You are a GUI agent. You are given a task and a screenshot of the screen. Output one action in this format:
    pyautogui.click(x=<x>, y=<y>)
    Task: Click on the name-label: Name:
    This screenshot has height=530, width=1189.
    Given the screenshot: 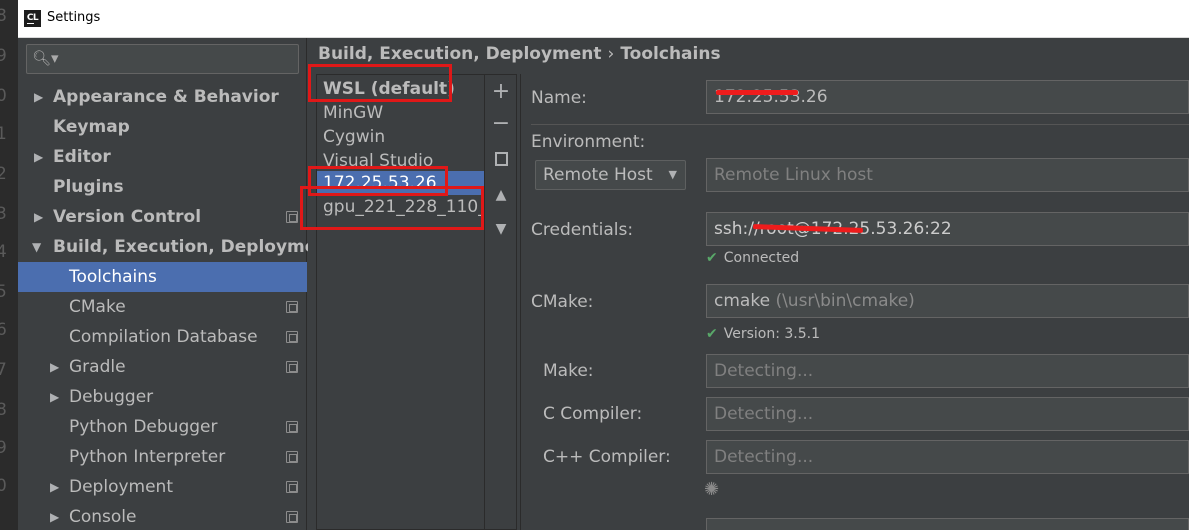 What is the action you would take?
    pyautogui.click(x=559, y=98)
    